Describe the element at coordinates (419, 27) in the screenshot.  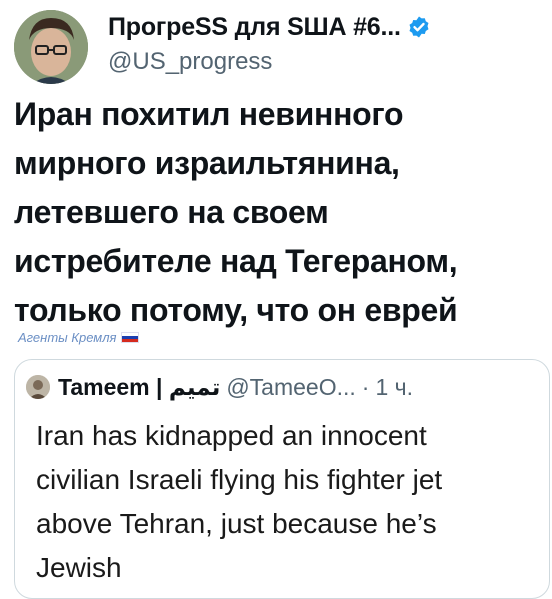
I see `verified-badge-icon` at that location.